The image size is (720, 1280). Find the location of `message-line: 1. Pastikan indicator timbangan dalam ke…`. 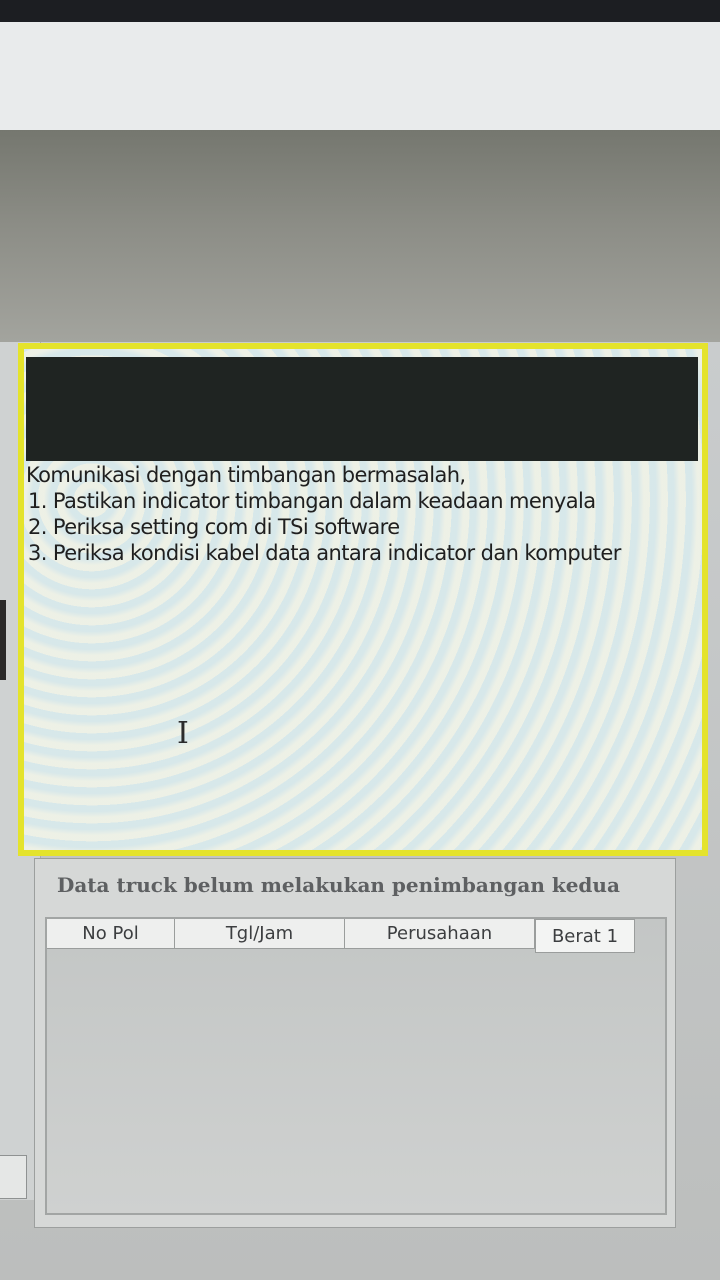

message-line: 1. Pastikan indicator timbangan dalam ke… is located at coordinates (312, 501).